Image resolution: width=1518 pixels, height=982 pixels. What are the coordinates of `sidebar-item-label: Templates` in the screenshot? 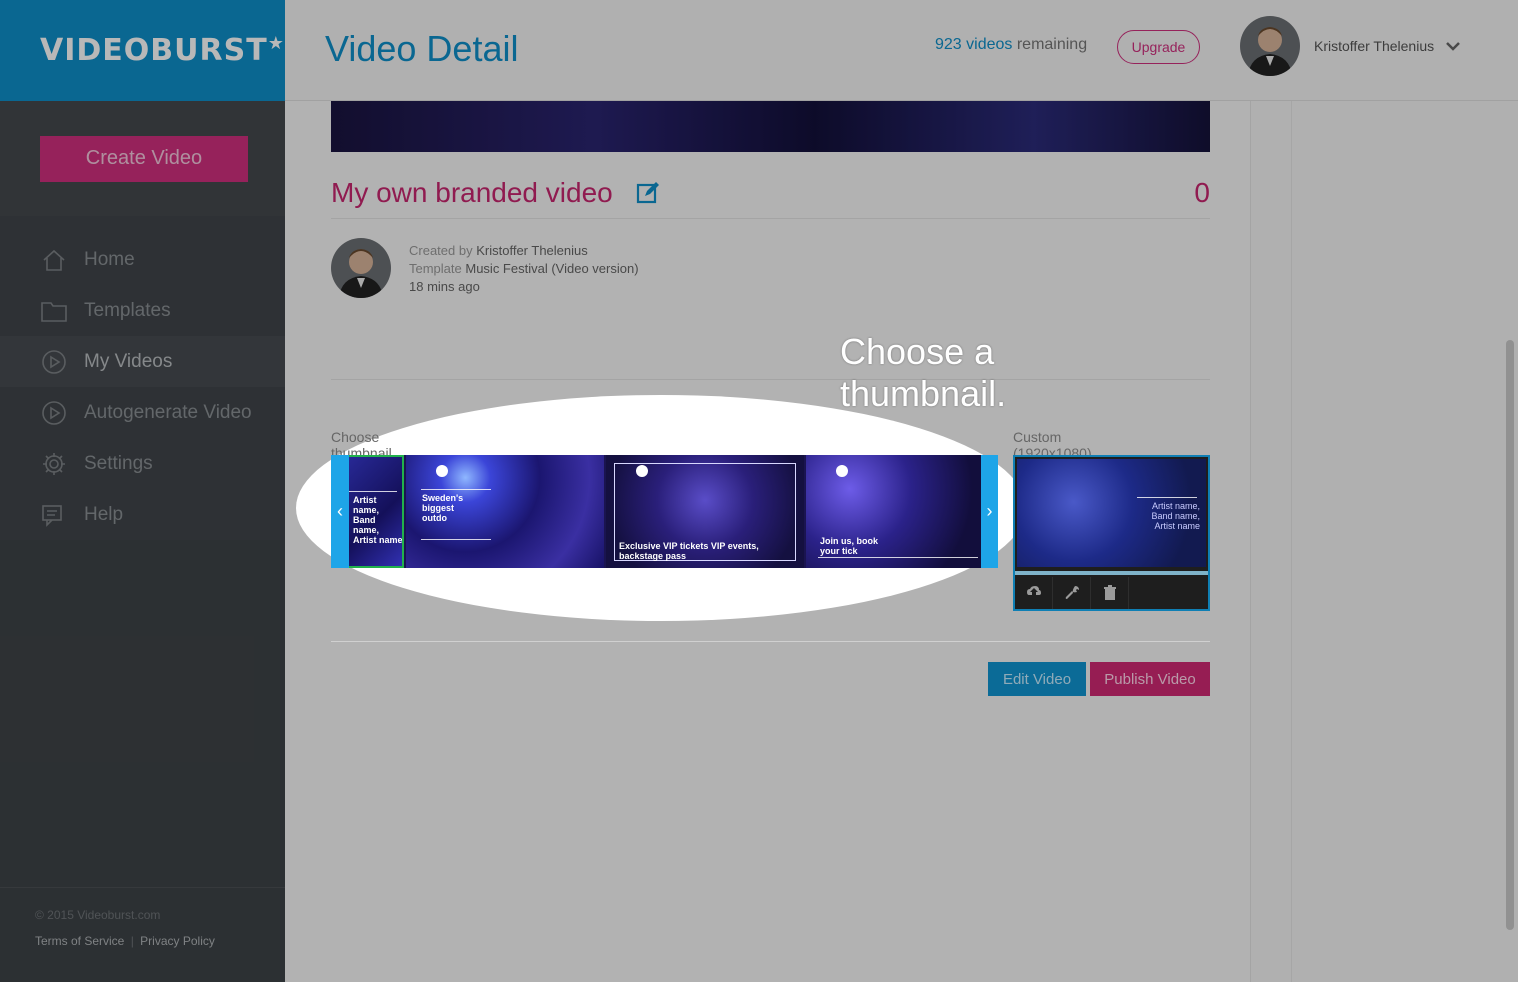 It's located at (127, 310).